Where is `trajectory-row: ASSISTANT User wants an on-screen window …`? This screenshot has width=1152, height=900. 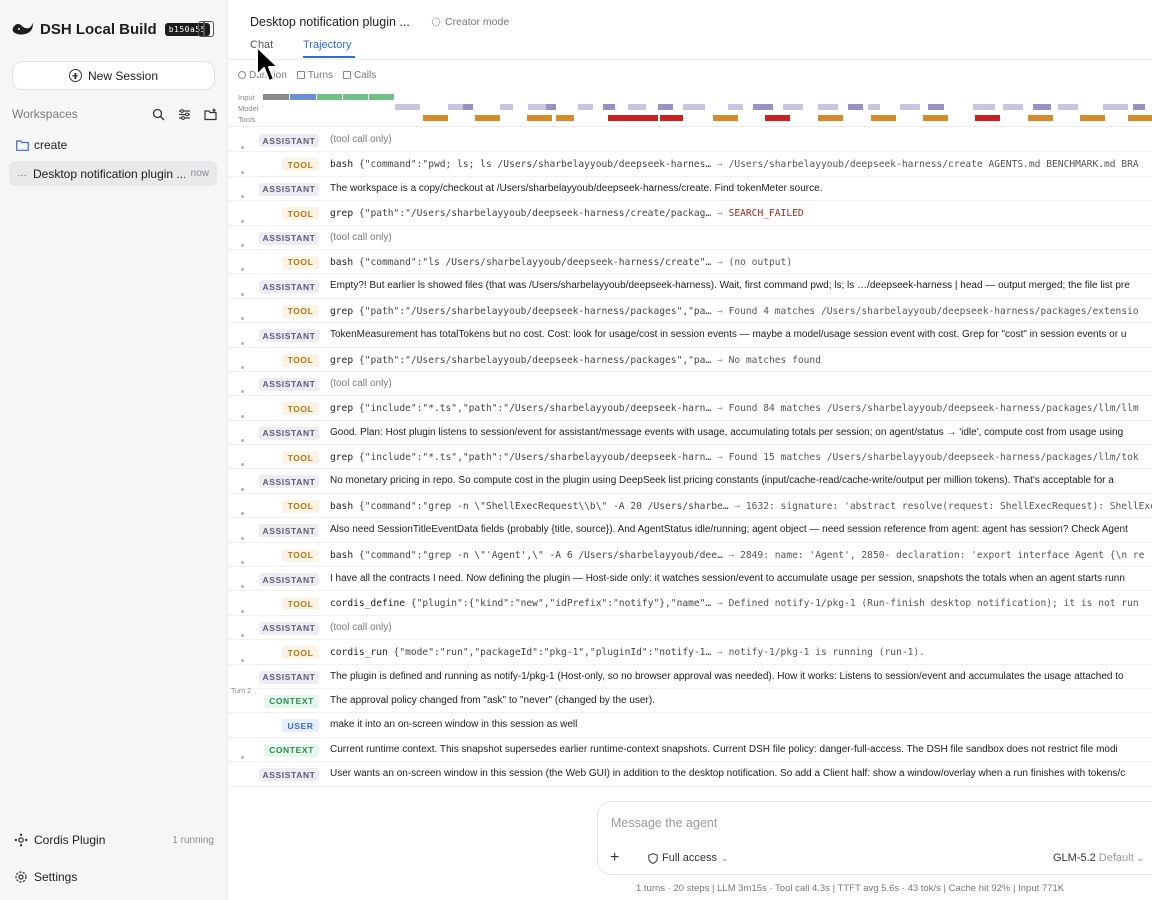
trajectory-row: ASSISTANT User wants an on-screen window … is located at coordinates (690, 771).